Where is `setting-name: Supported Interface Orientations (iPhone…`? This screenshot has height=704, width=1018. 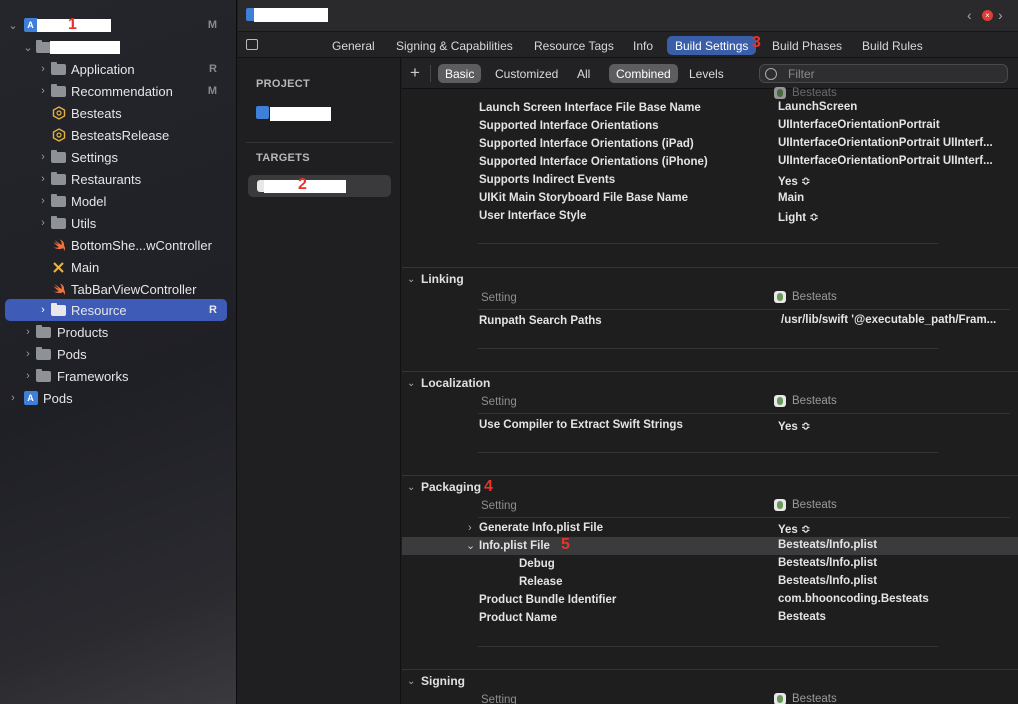
setting-name: Supported Interface Orientations (iPhone… is located at coordinates (593, 162).